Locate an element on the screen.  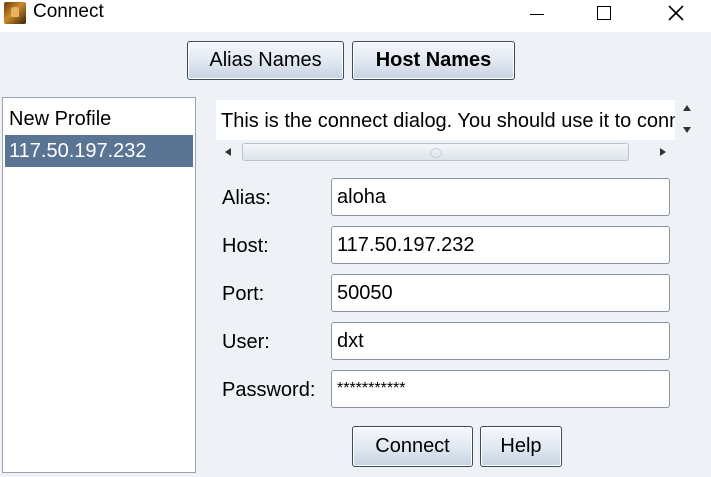
maximize-button is located at coordinates (604, 13).